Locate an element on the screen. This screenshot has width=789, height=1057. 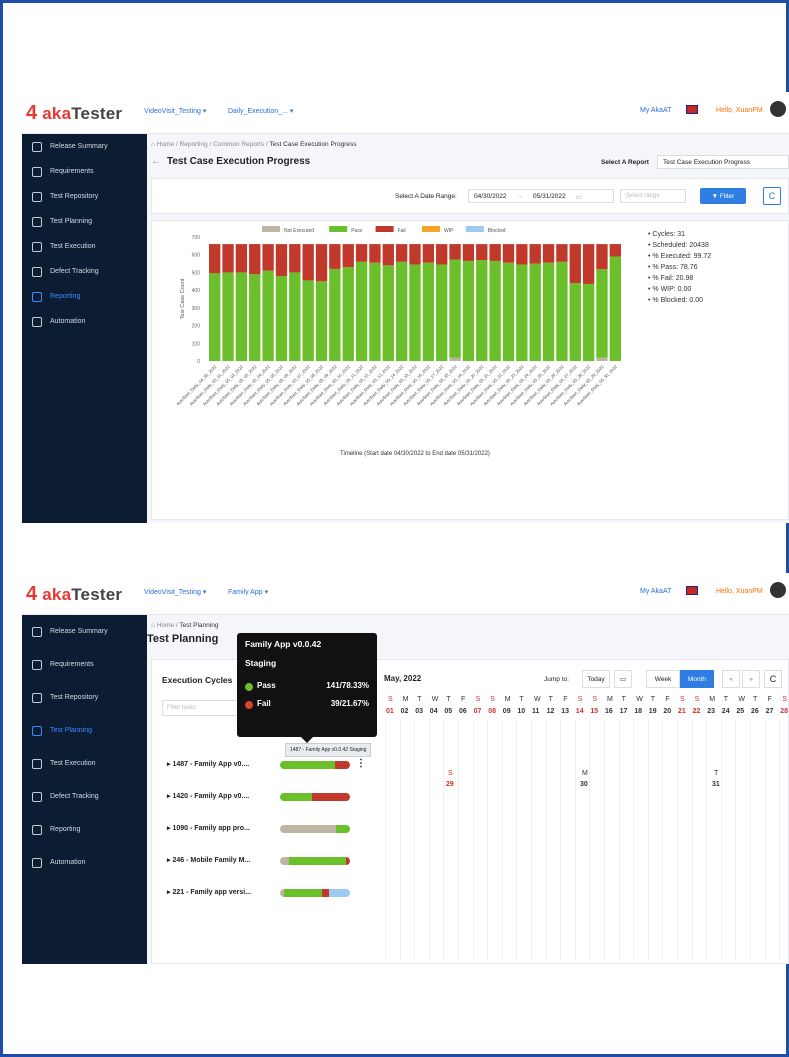
bar-segment-not-executed is located at coordinates (602, 359).